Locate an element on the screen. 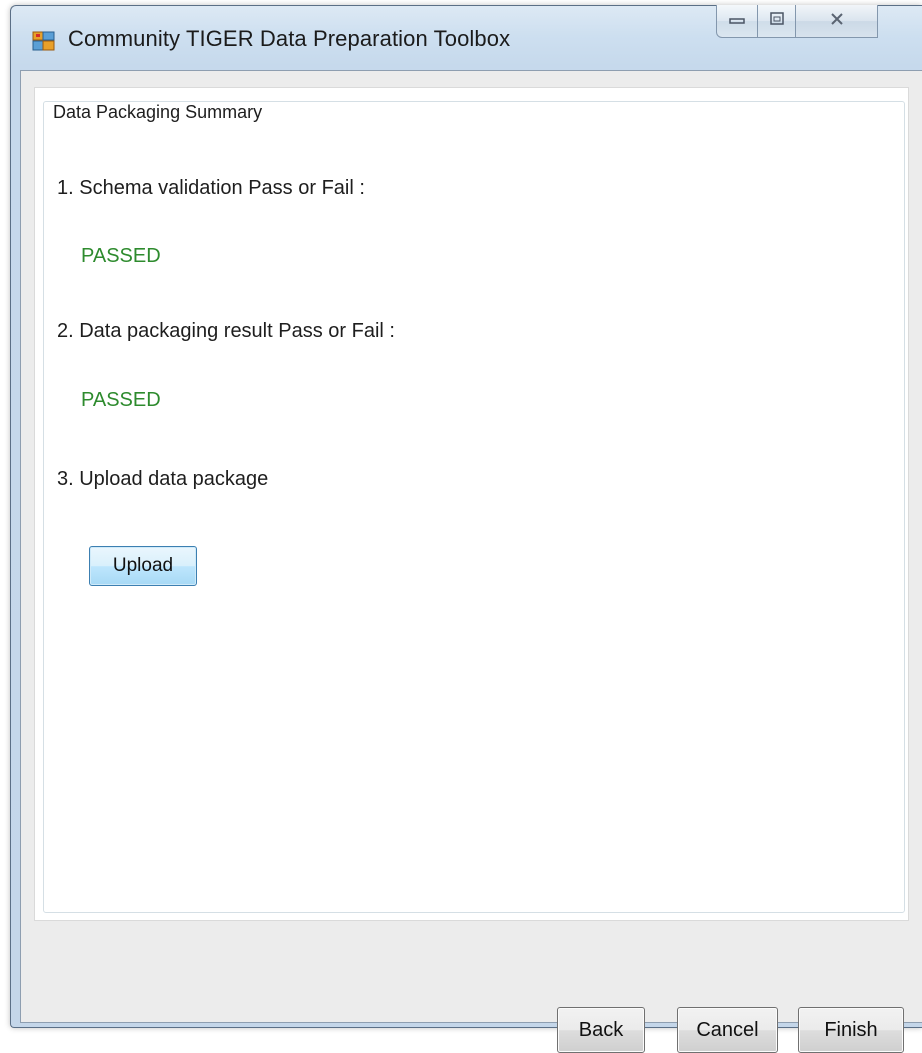  finish-button: Finish is located at coordinates (851, 1030).